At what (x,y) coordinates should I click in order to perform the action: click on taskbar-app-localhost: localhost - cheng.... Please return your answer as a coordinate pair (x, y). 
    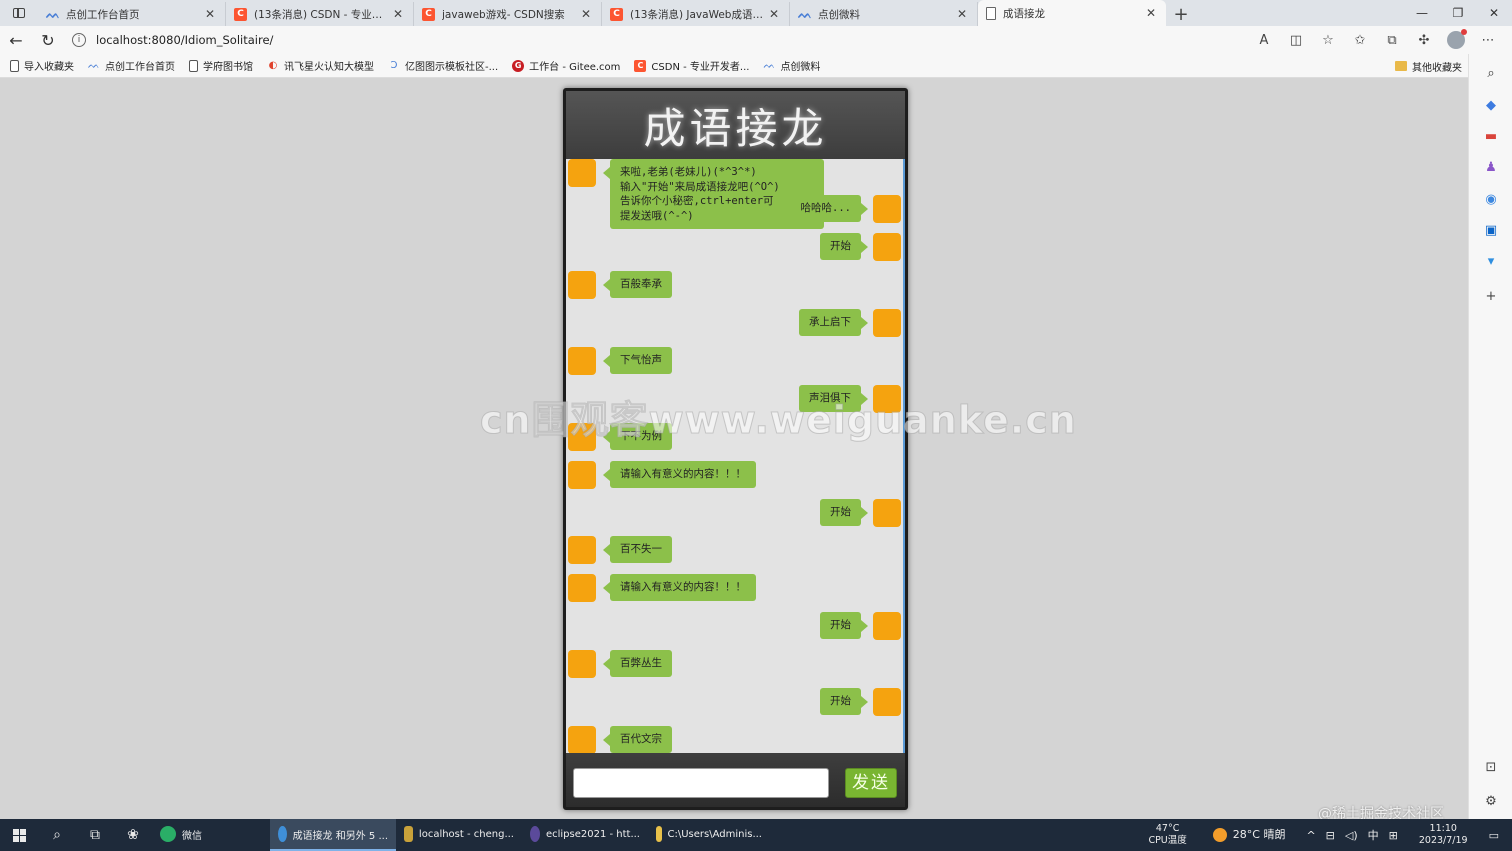
    Looking at the image, I should click on (459, 835).